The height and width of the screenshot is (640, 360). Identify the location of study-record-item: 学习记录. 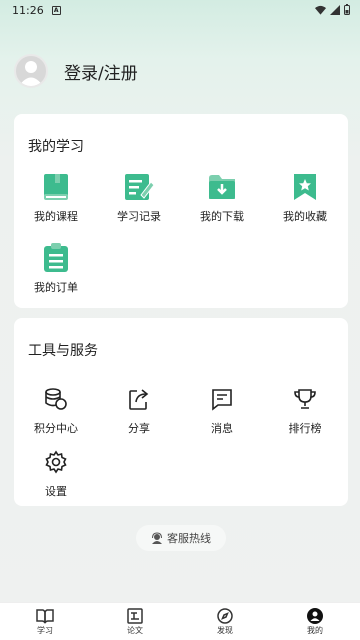
(139, 198).